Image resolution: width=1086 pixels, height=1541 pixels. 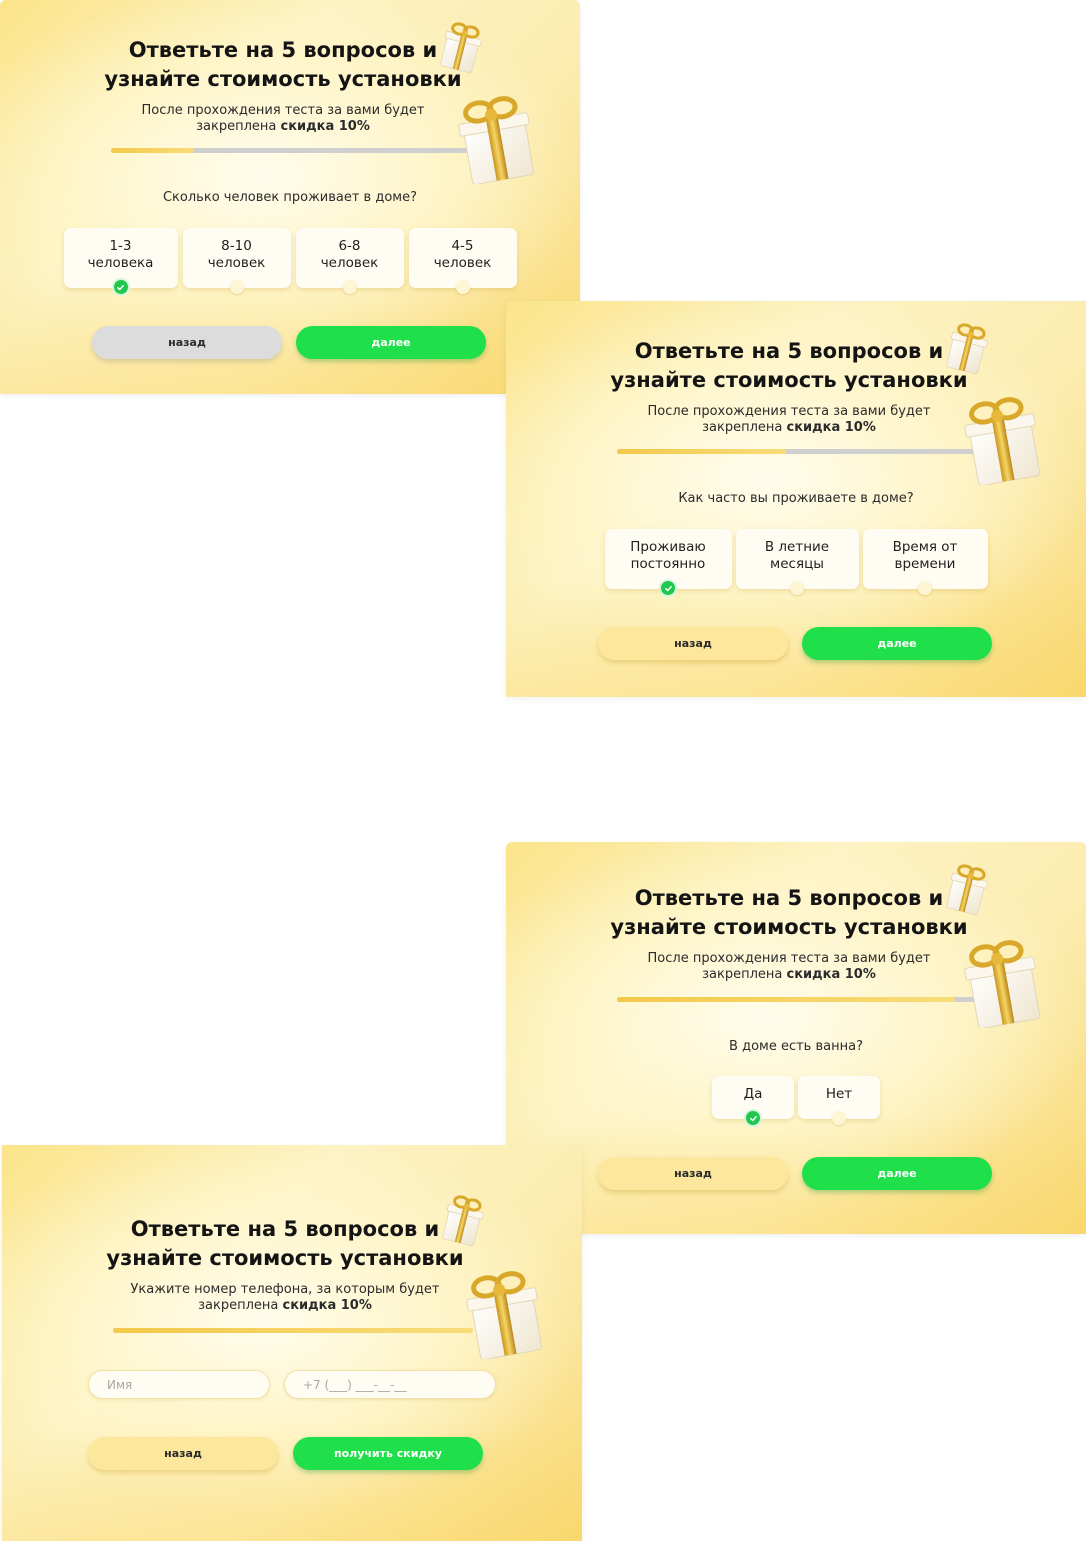 I want to click on option-line-2: месяцы, so click(x=797, y=564).